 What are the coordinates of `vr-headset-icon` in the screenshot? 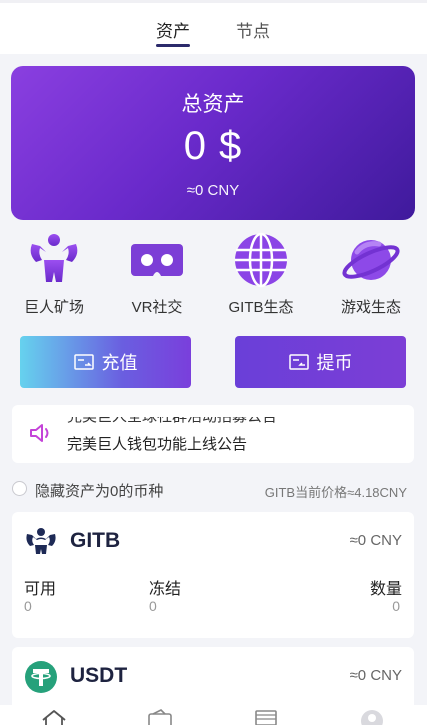 It's located at (157, 260).